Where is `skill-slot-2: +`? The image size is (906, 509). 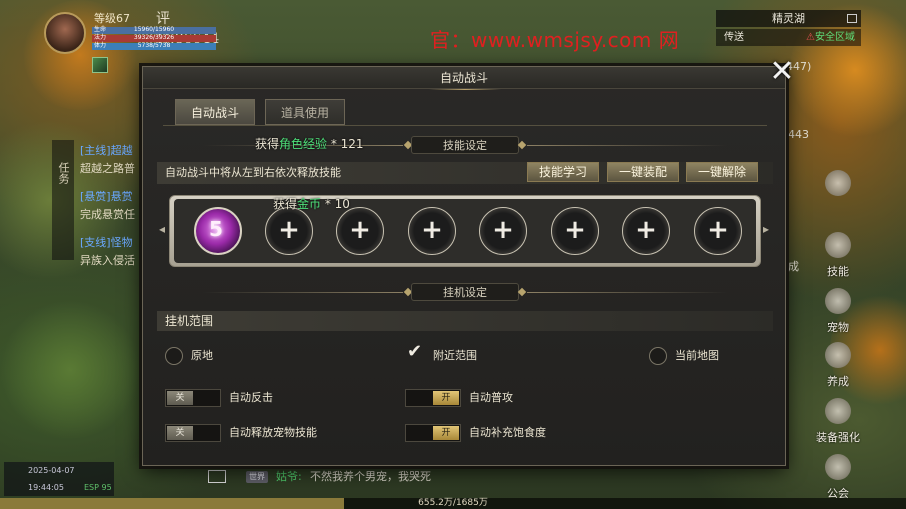 skill-slot-2: + is located at coordinates (289, 231).